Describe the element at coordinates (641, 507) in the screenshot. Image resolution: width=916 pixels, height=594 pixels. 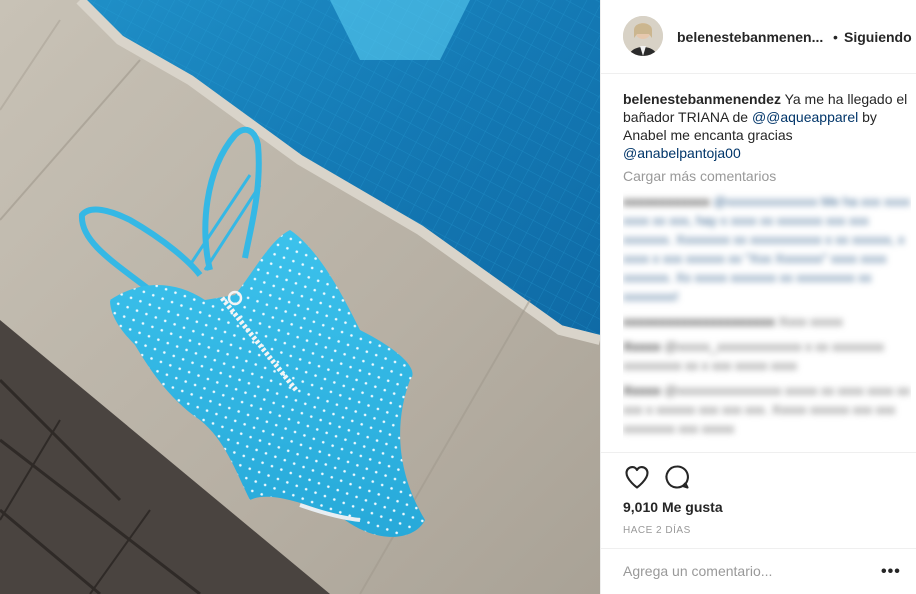
I see `likes-number: 9,010` at that location.